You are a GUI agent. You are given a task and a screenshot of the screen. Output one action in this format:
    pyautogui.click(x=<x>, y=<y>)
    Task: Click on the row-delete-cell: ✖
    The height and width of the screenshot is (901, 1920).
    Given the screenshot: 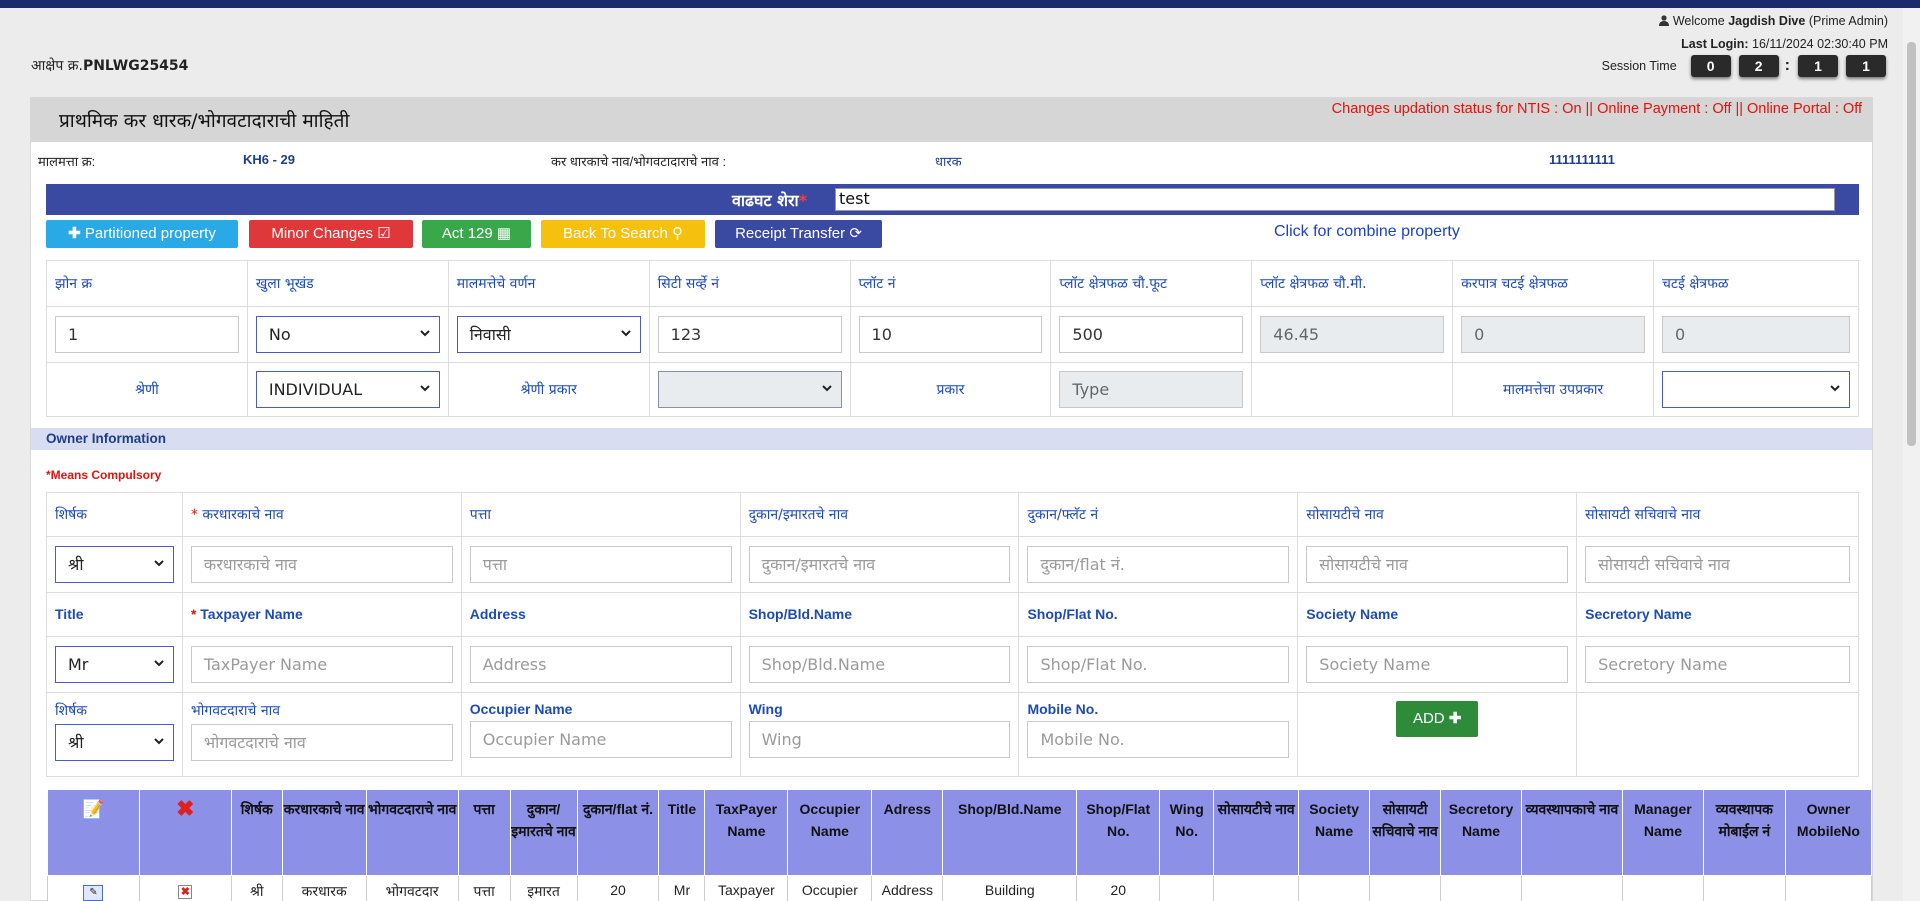 What is the action you would take?
    pyautogui.click(x=185, y=888)
    